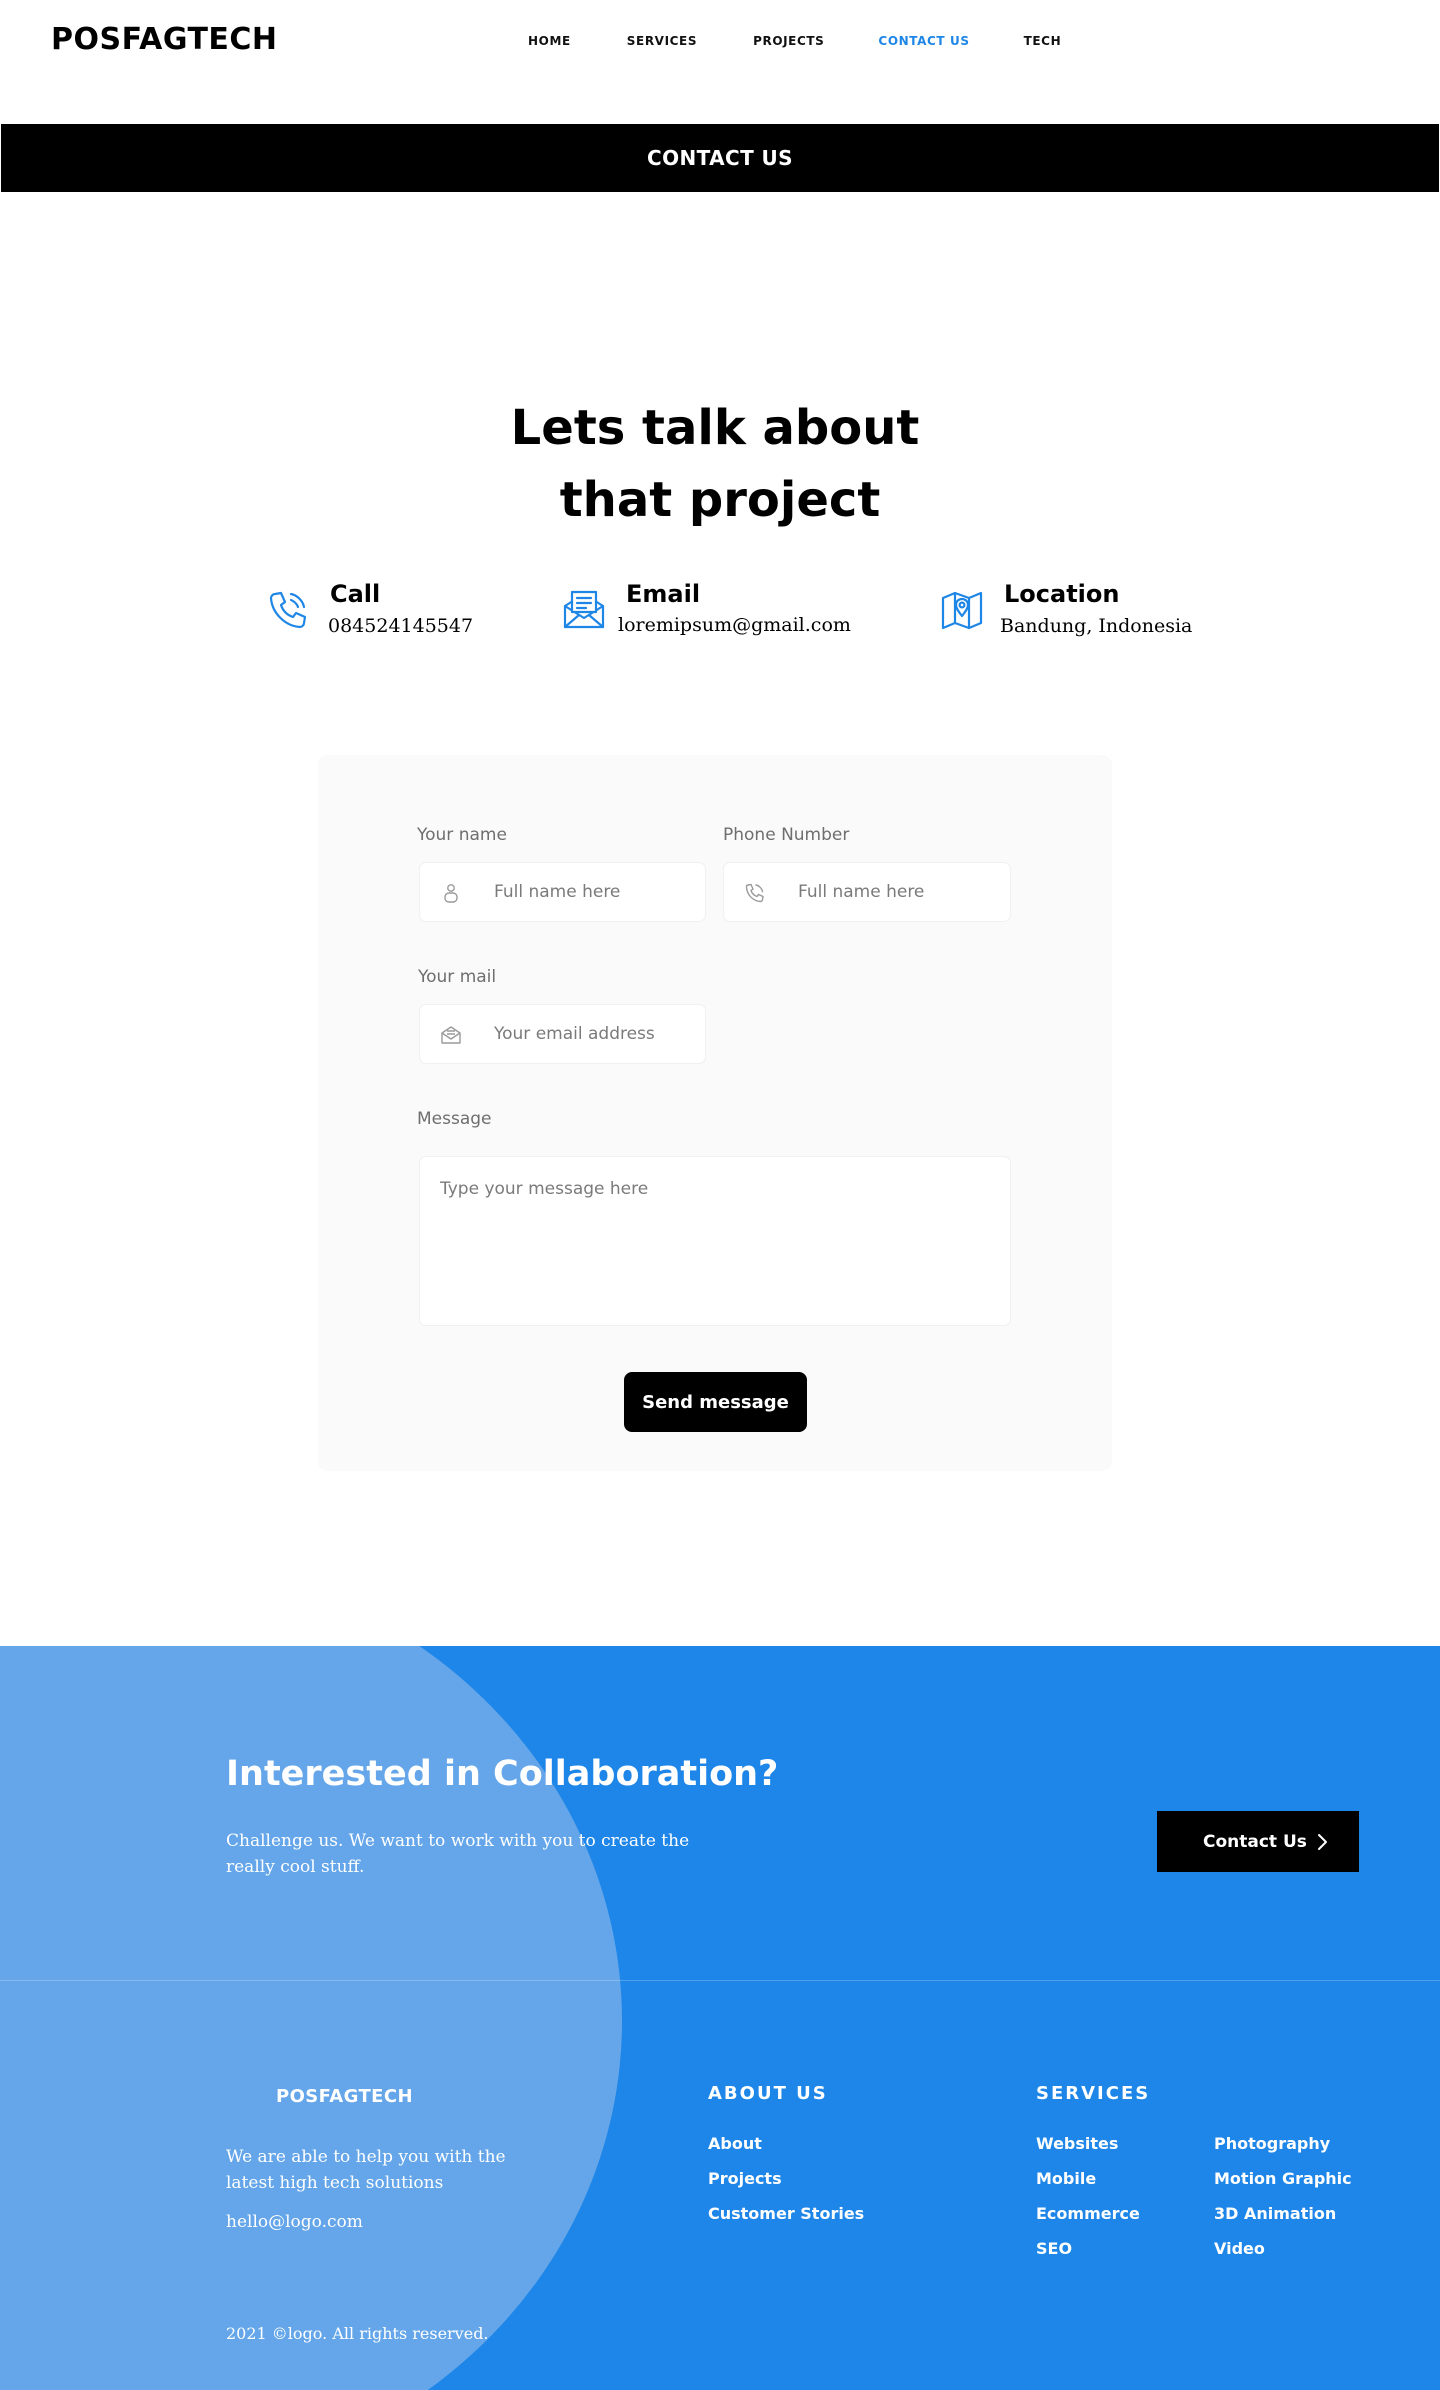 This screenshot has width=1440, height=2390. I want to click on footer-link-about: About, so click(735, 2143).